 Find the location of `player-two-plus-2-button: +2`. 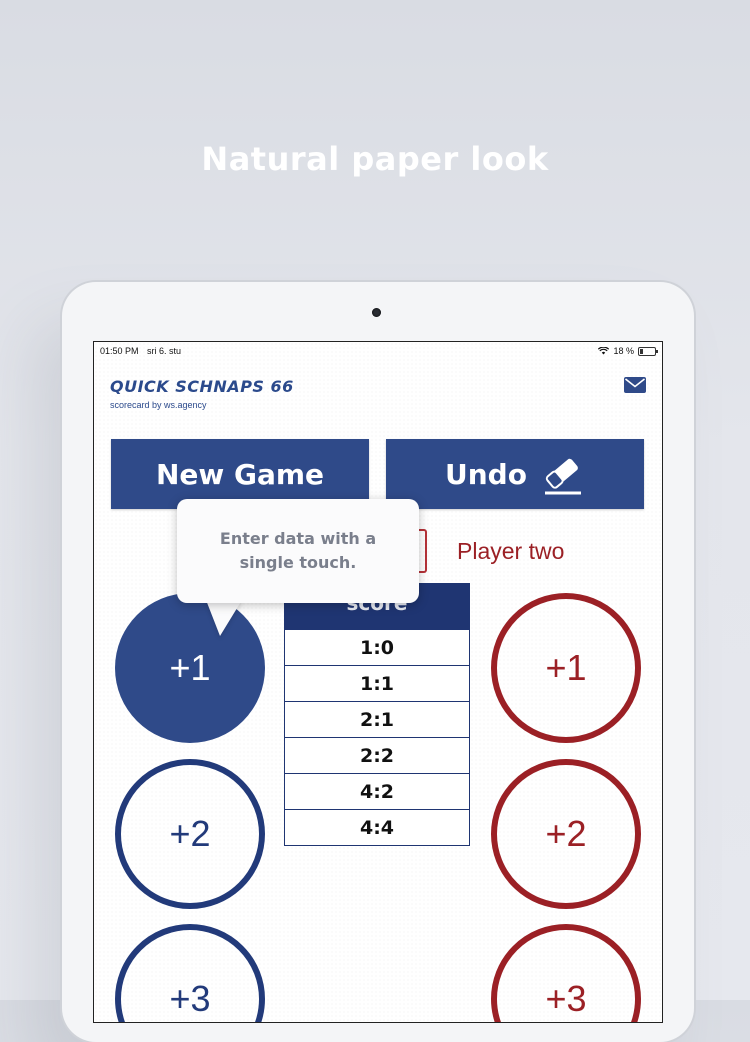

player-two-plus-2-button: +2 is located at coordinates (566, 834).